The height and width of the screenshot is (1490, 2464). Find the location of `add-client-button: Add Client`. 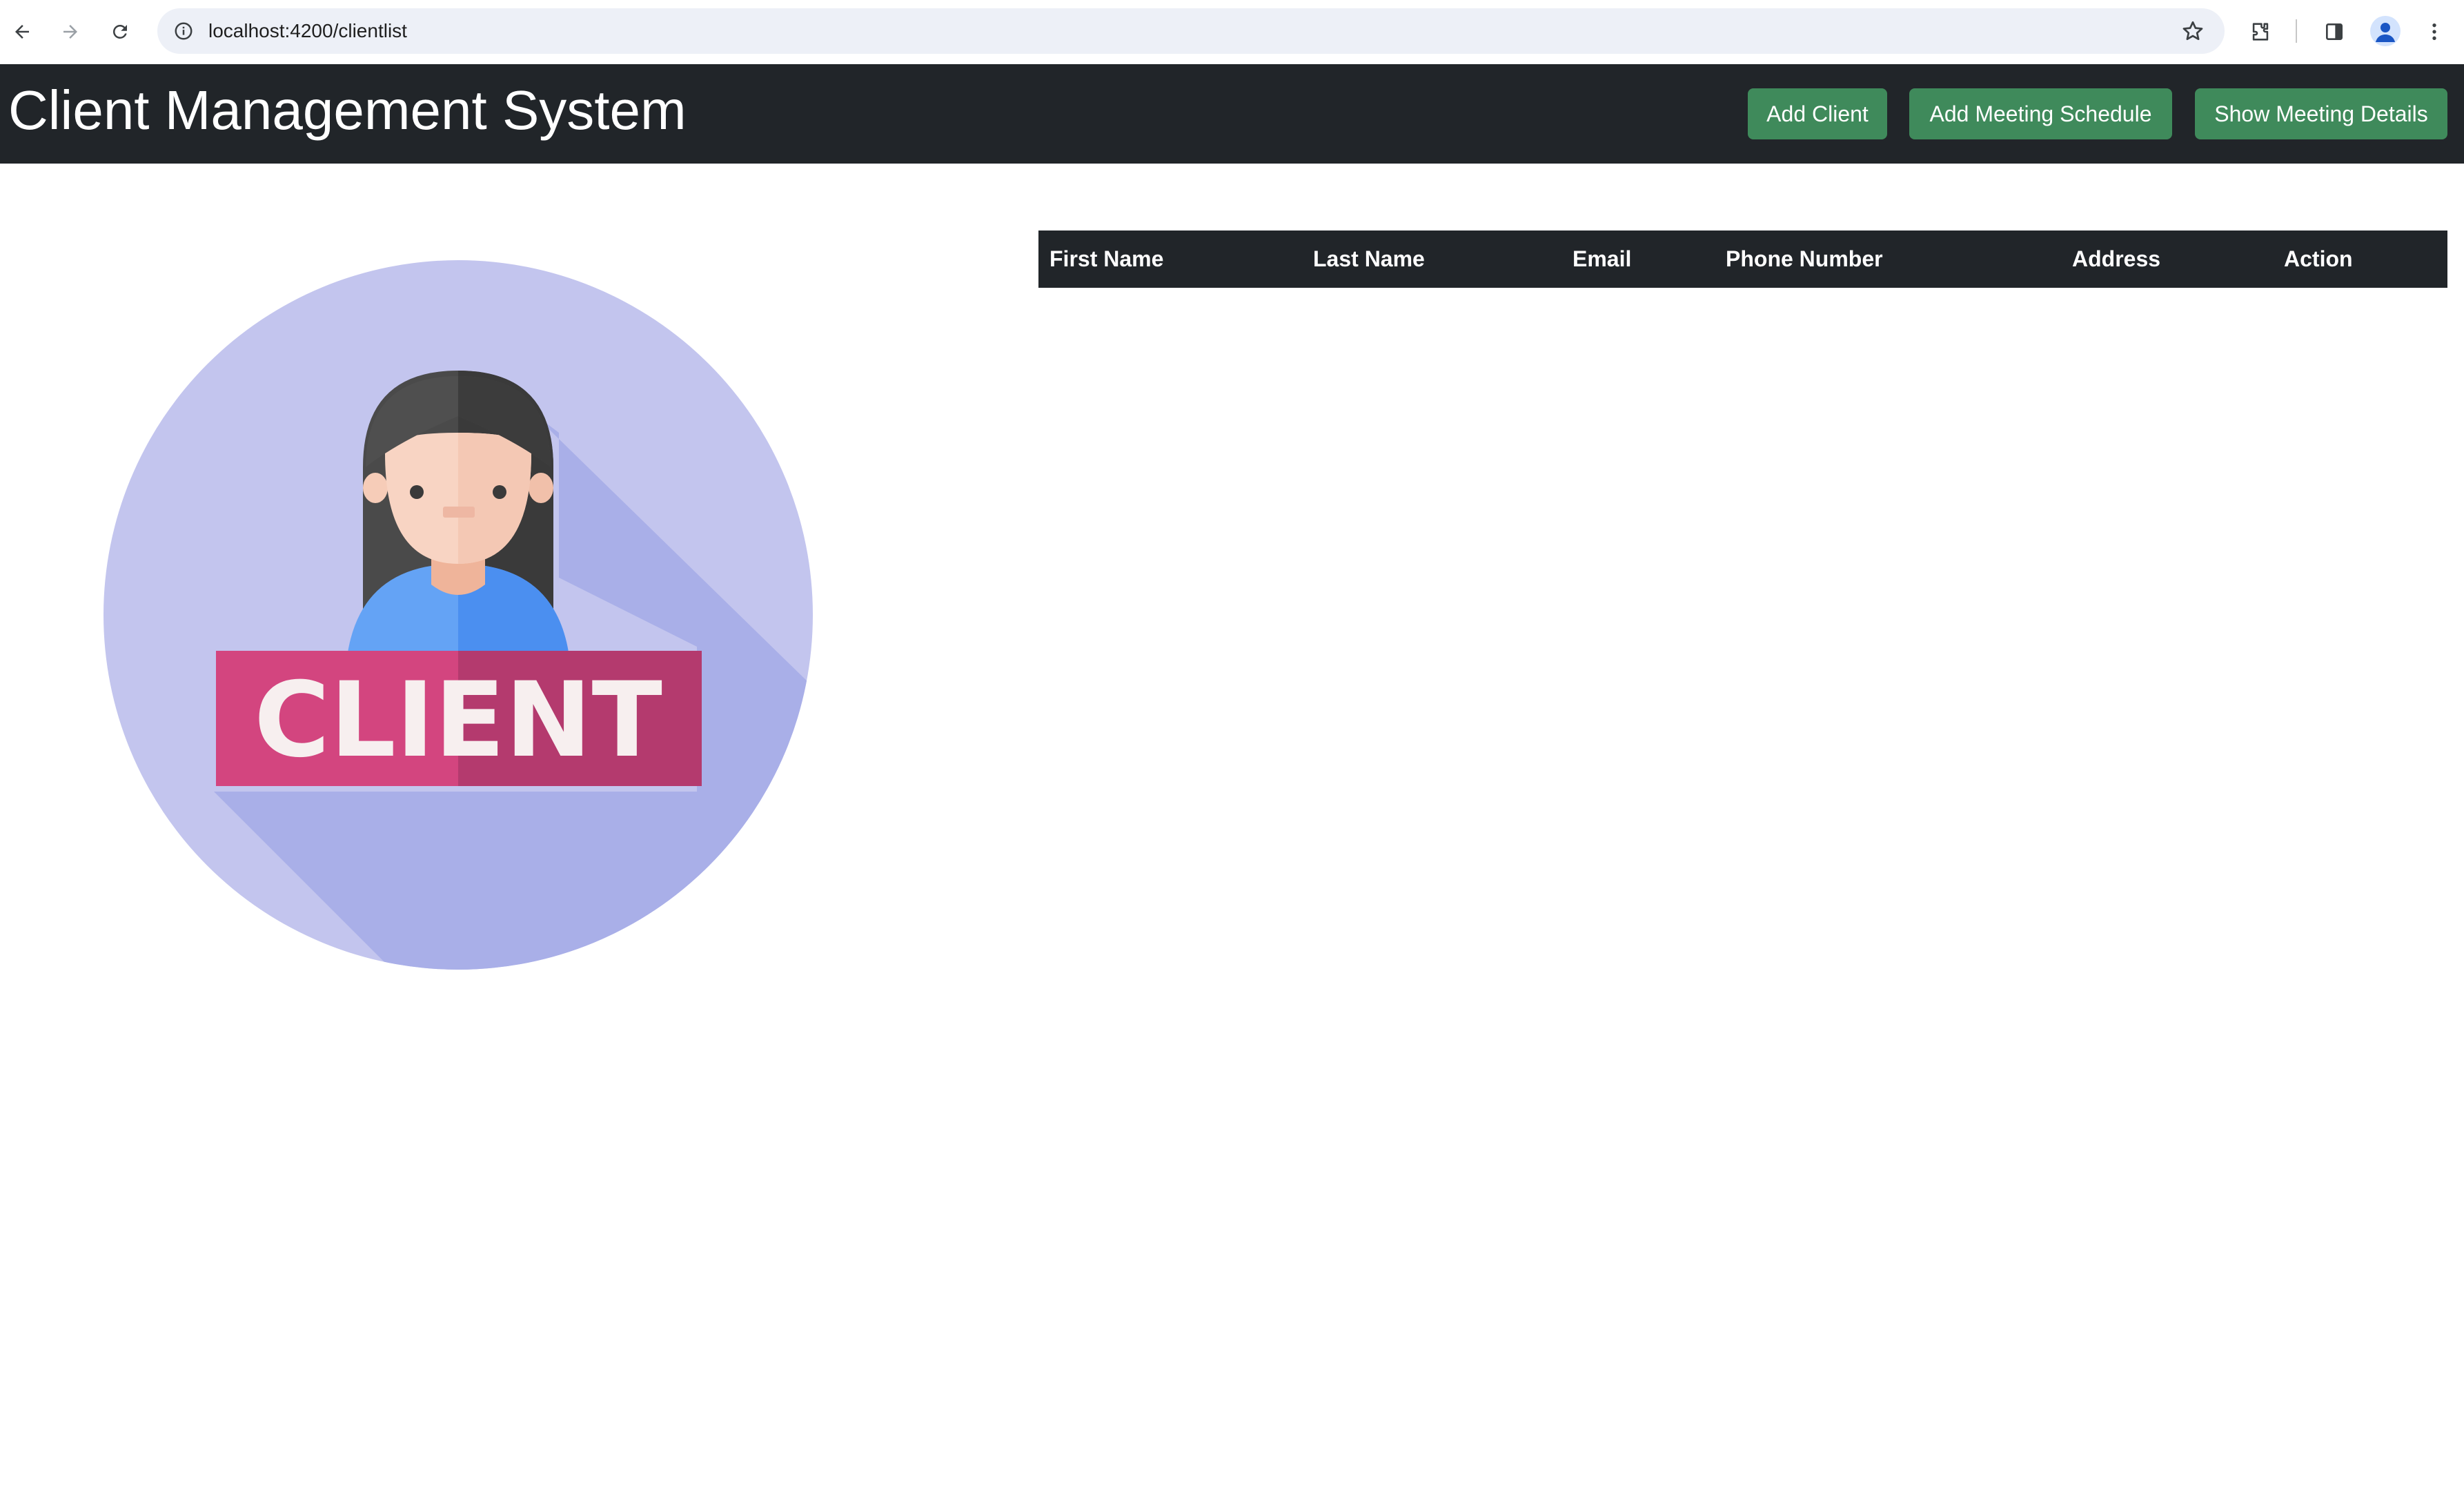

add-client-button: Add Client is located at coordinates (1817, 113).